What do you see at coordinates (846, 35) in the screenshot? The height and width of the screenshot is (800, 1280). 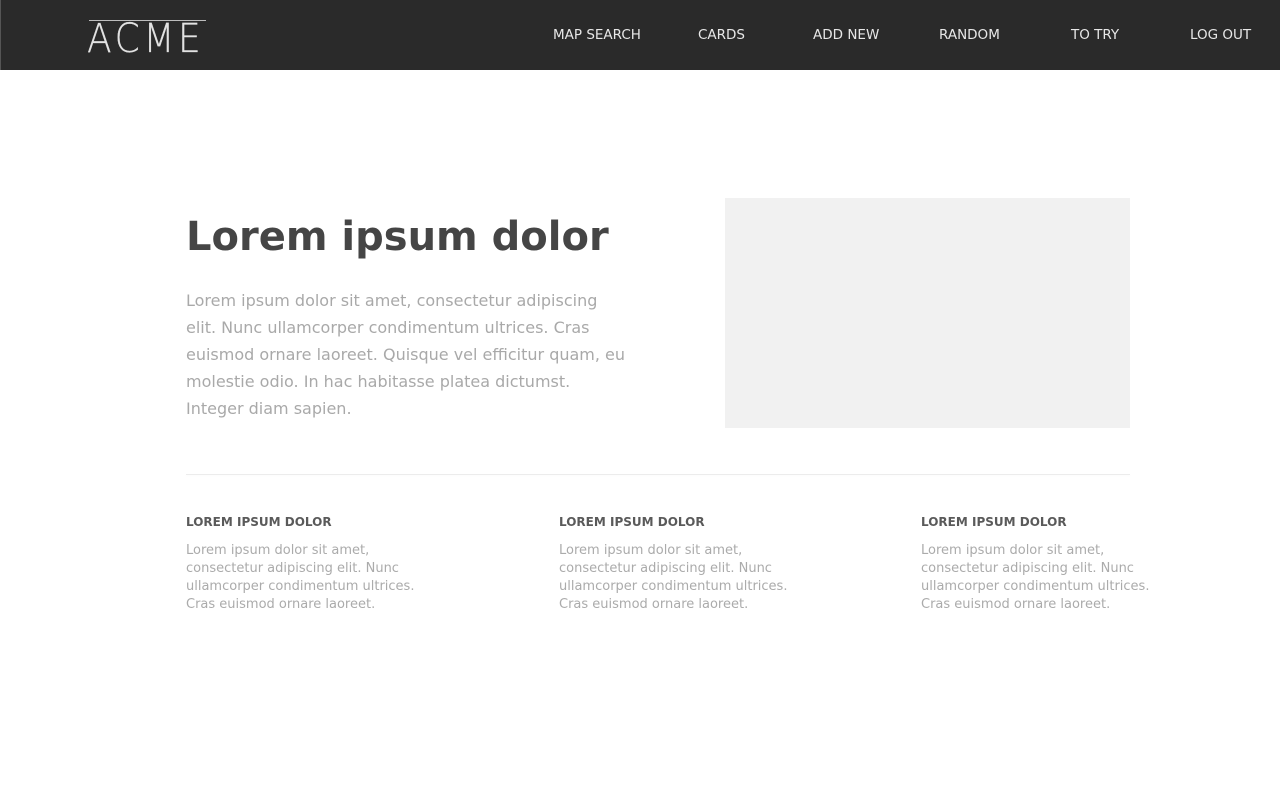 I see `nav-item-add-new: ADD NEW` at bounding box center [846, 35].